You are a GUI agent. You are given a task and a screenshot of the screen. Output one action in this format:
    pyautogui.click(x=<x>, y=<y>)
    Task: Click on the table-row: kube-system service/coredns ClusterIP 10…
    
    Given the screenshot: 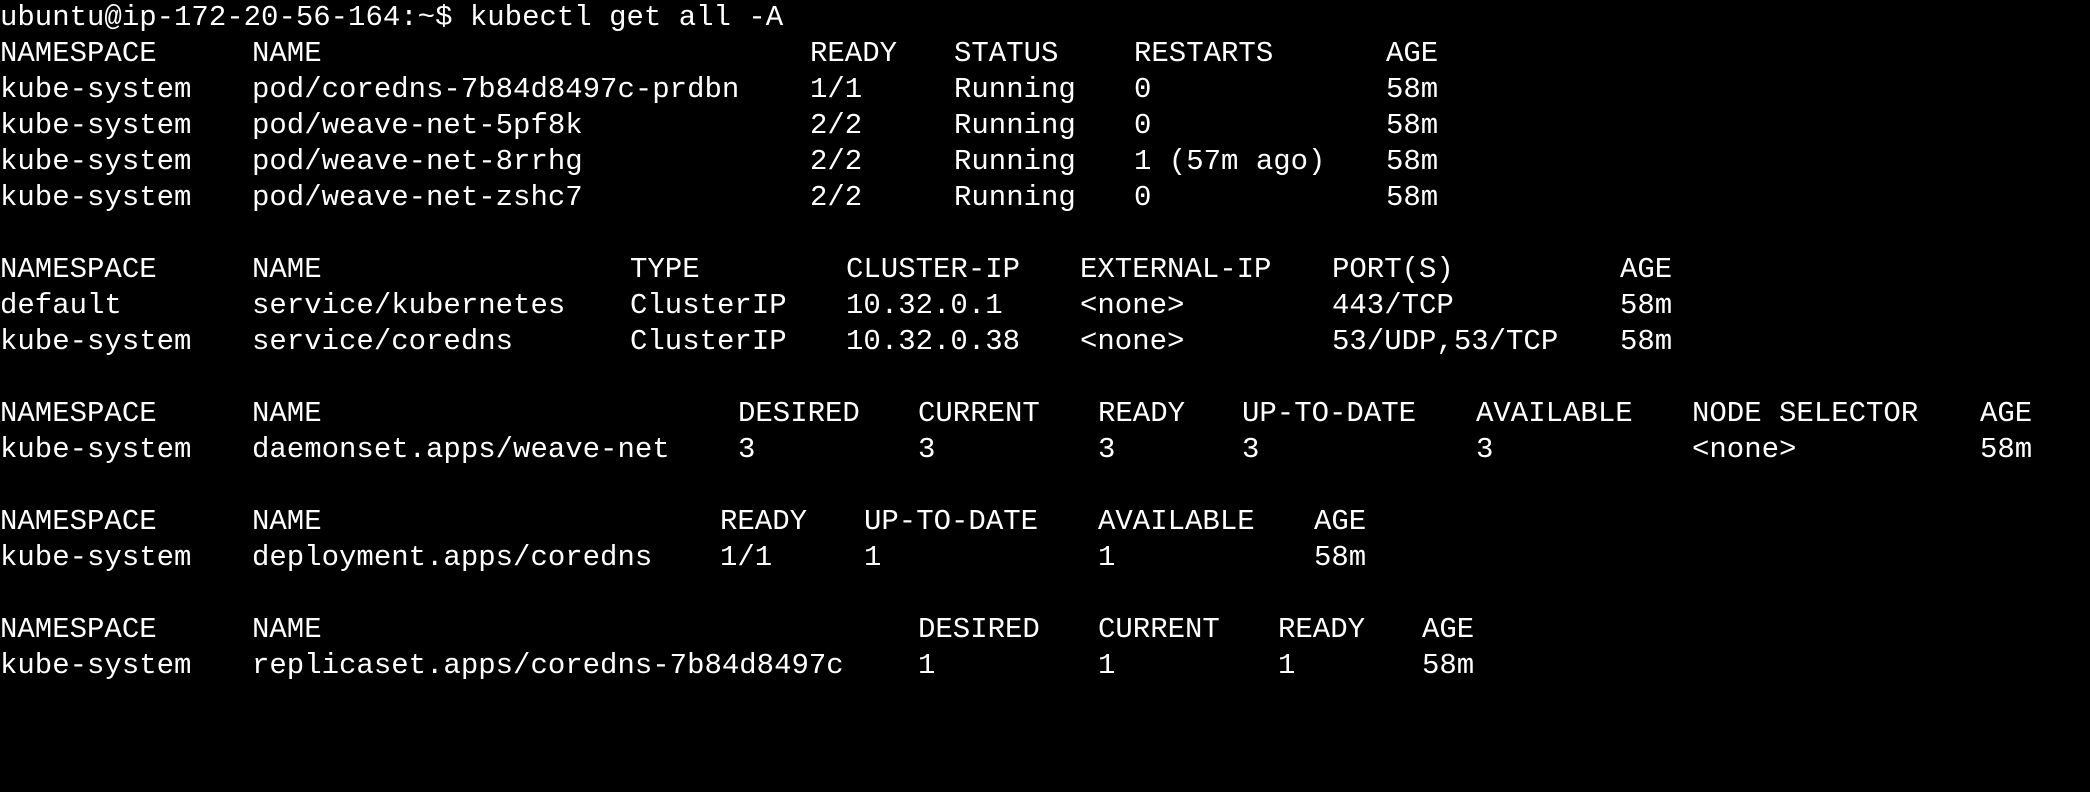 What is the action you would take?
    pyautogui.click(x=1045, y=342)
    